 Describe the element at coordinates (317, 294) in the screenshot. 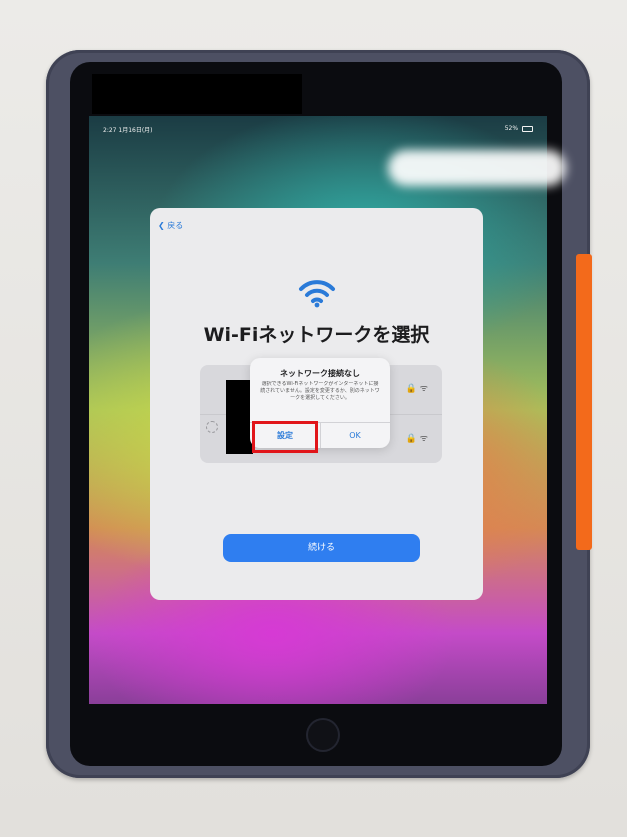

I see `wifi-icon` at that location.